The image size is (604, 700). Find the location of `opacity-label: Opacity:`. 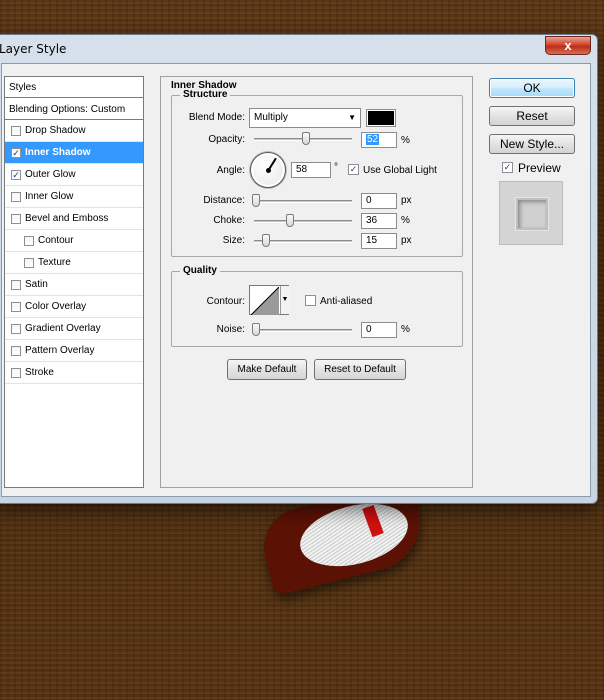

opacity-label: Opacity: is located at coordinates (226, 139).